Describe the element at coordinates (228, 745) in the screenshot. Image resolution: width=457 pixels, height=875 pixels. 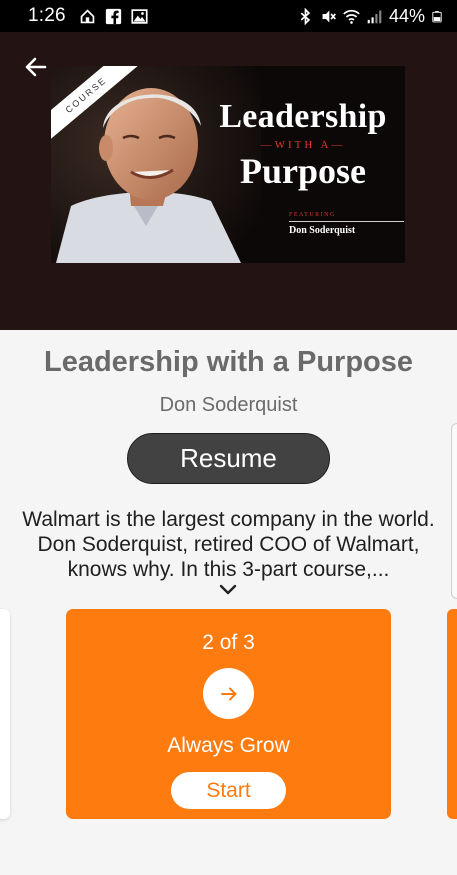
I see `lesson-title: Always Grow` at that location.